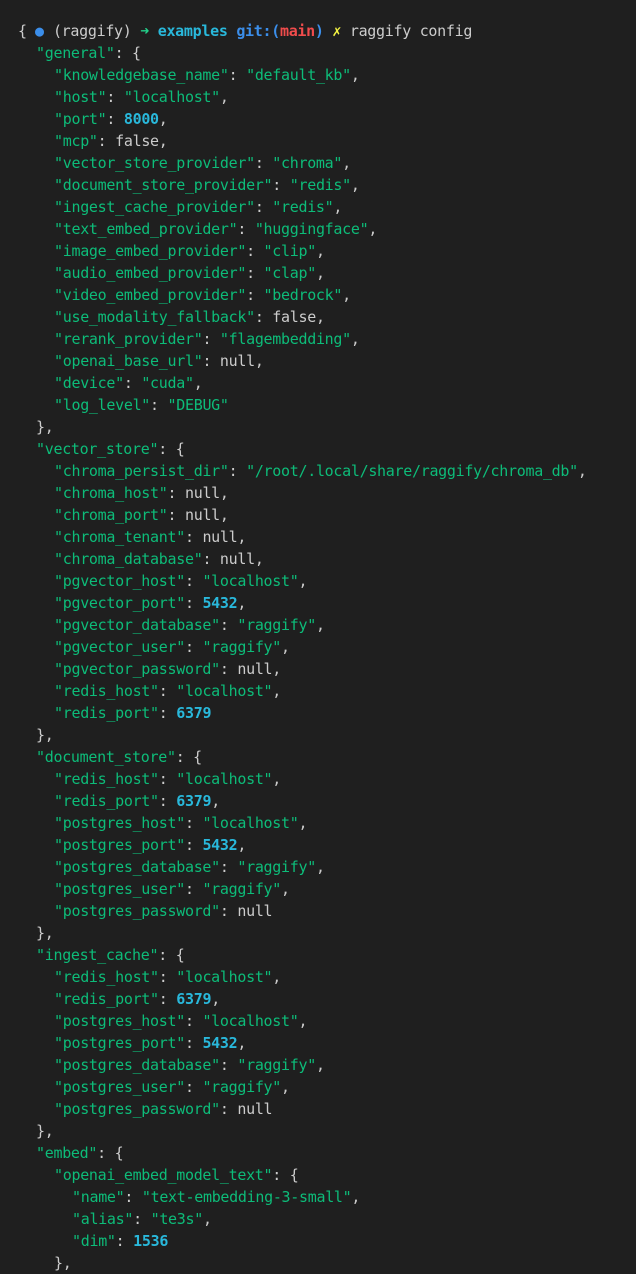 This screenshot has height=1274, width=636. What do you see at coordinates (110, 449) in the screenshot?
I see `output-line: "vector_store": {` at bounding box center [110, 449].